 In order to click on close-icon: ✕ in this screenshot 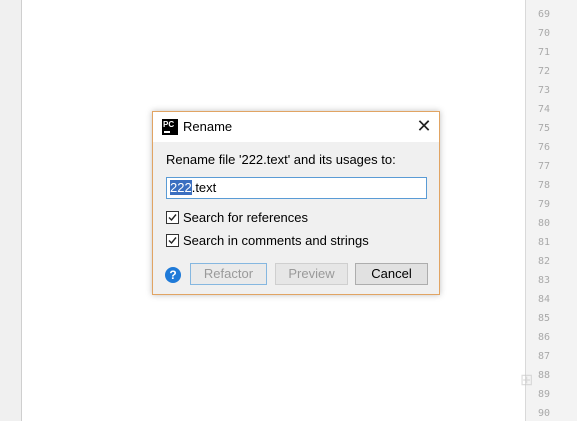, I will do `click(424, 126)`.